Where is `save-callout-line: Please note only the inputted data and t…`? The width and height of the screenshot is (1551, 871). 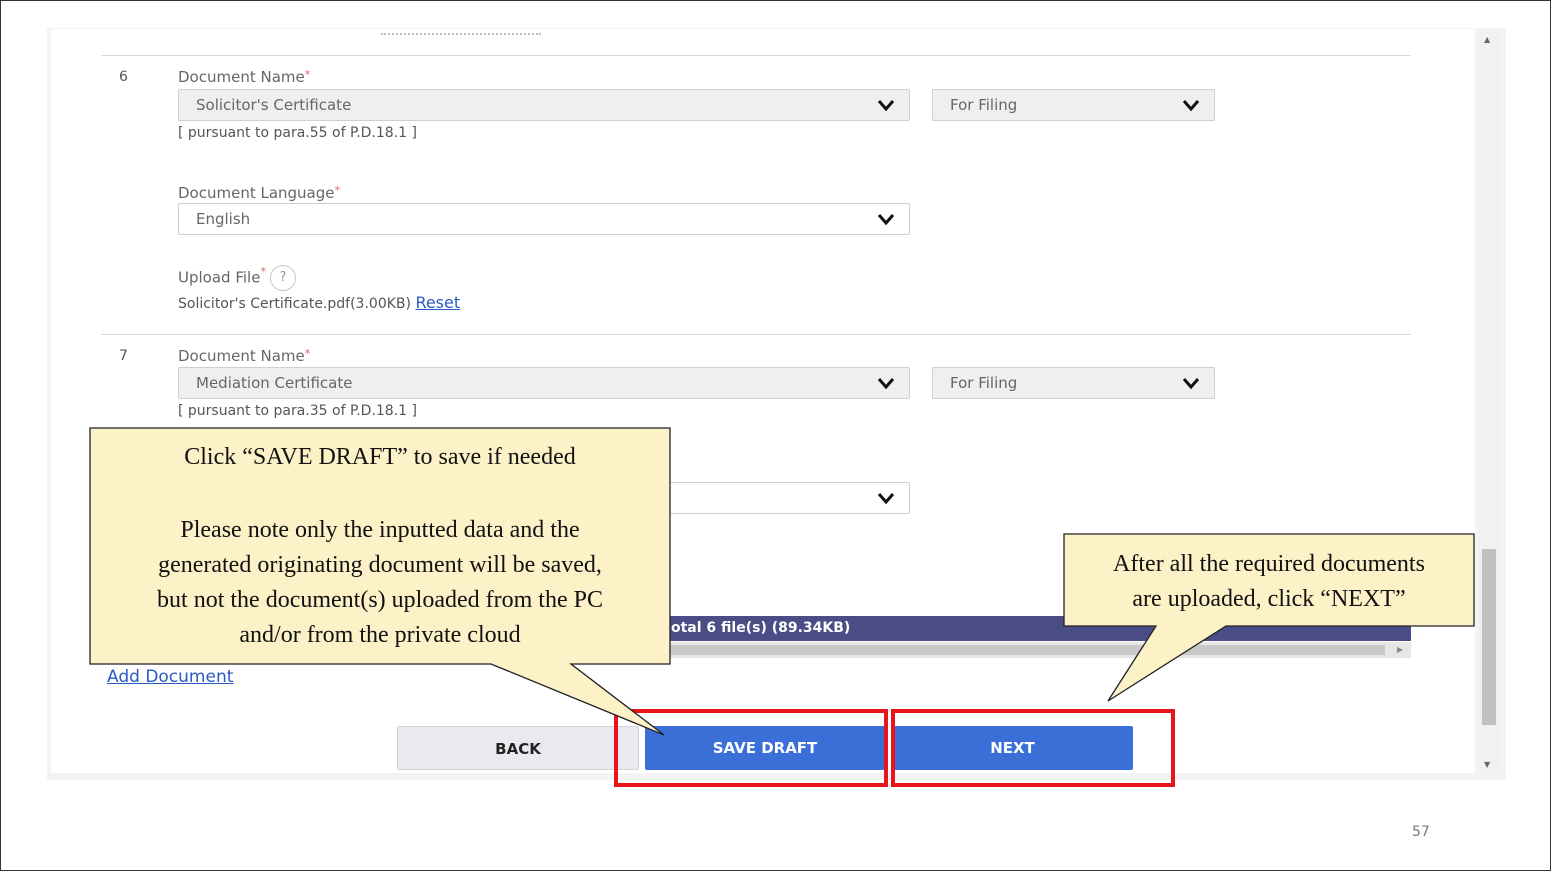 save-callout-line: Please note only the inputted data and t… is located at coordinates (380, 530).